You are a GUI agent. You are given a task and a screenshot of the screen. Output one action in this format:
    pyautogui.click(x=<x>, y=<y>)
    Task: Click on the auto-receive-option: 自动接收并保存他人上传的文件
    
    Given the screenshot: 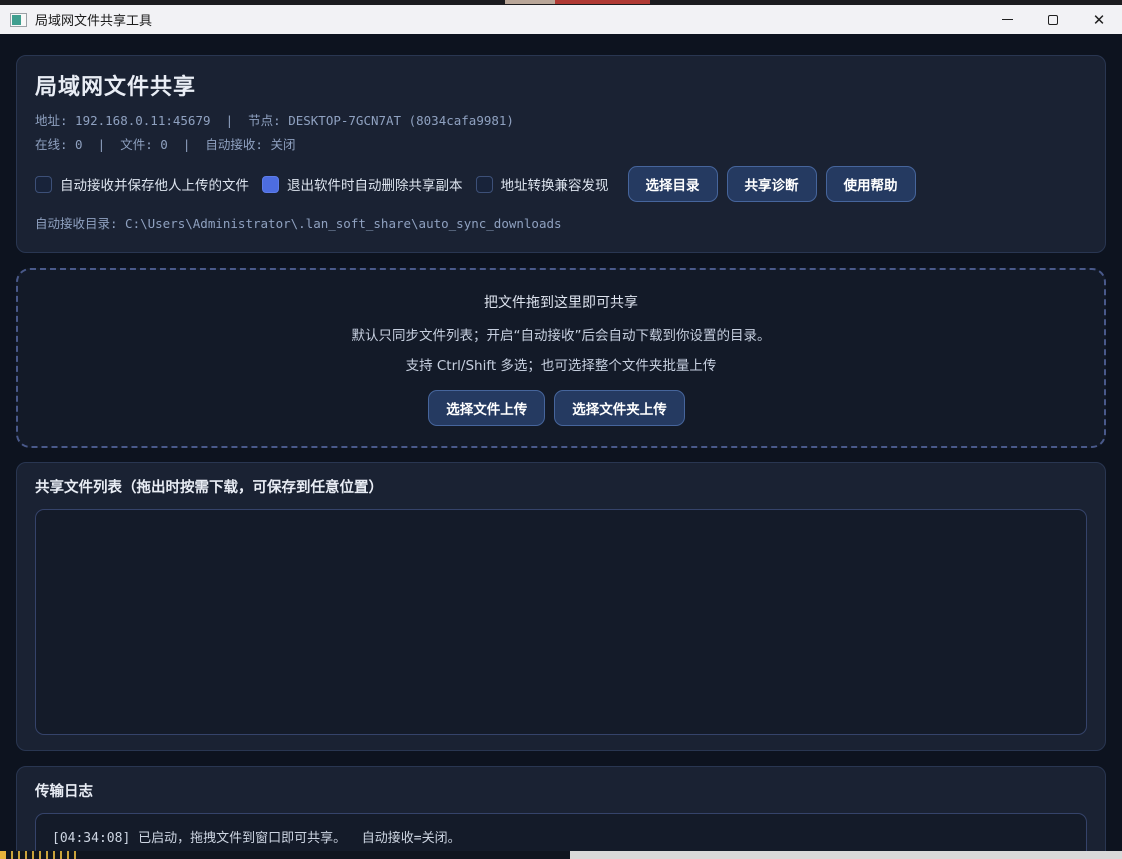 What is the action you would take?
    pyautogui.click(x=142, y=184)
    